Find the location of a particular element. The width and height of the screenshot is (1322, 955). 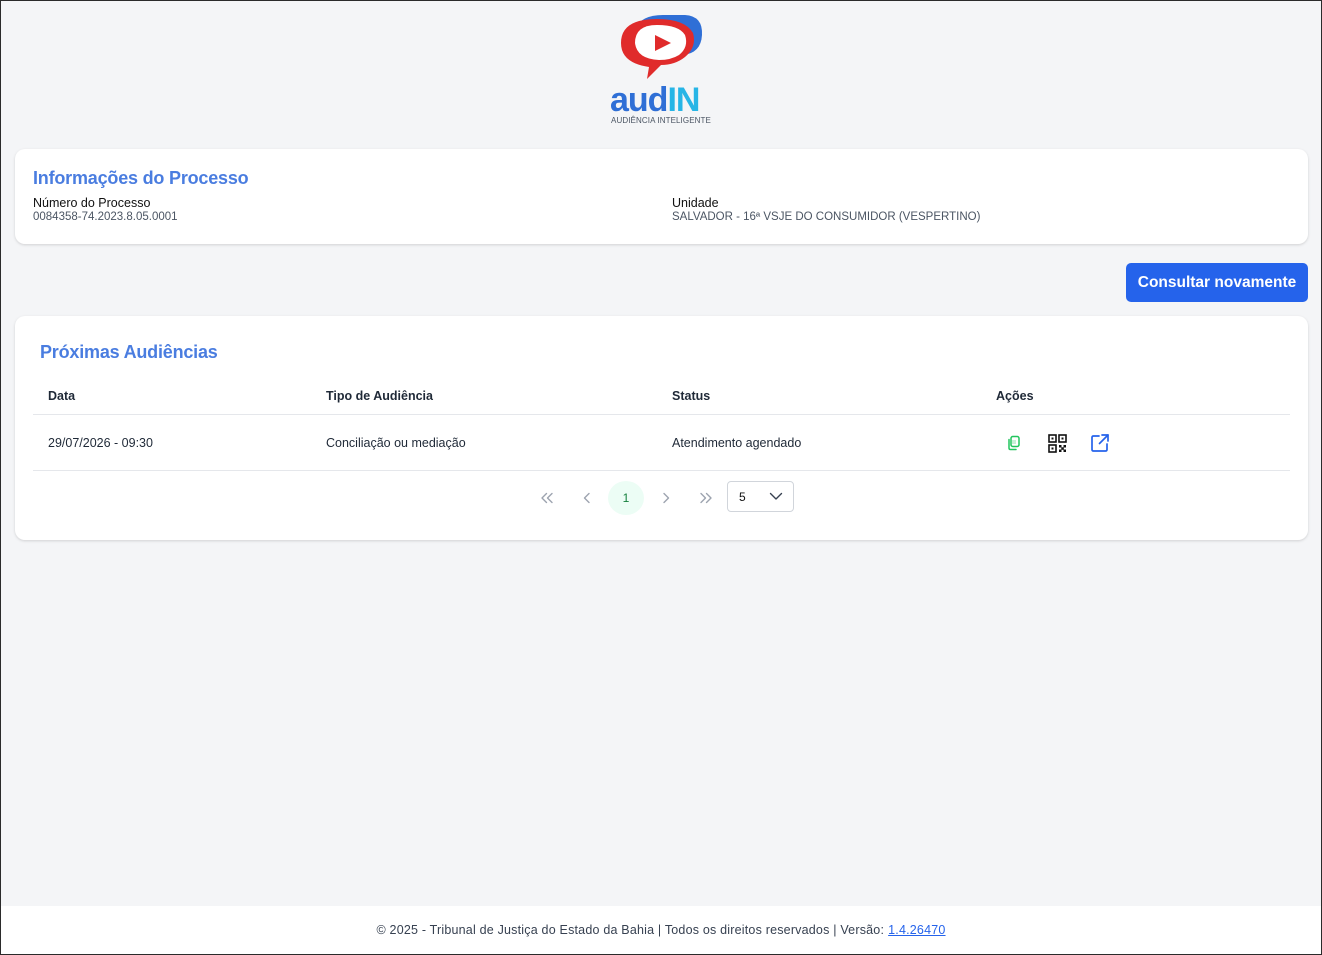

logo: audIN AUDIÊNCIA INTELIGENTE is located at coordinates (663, 71).